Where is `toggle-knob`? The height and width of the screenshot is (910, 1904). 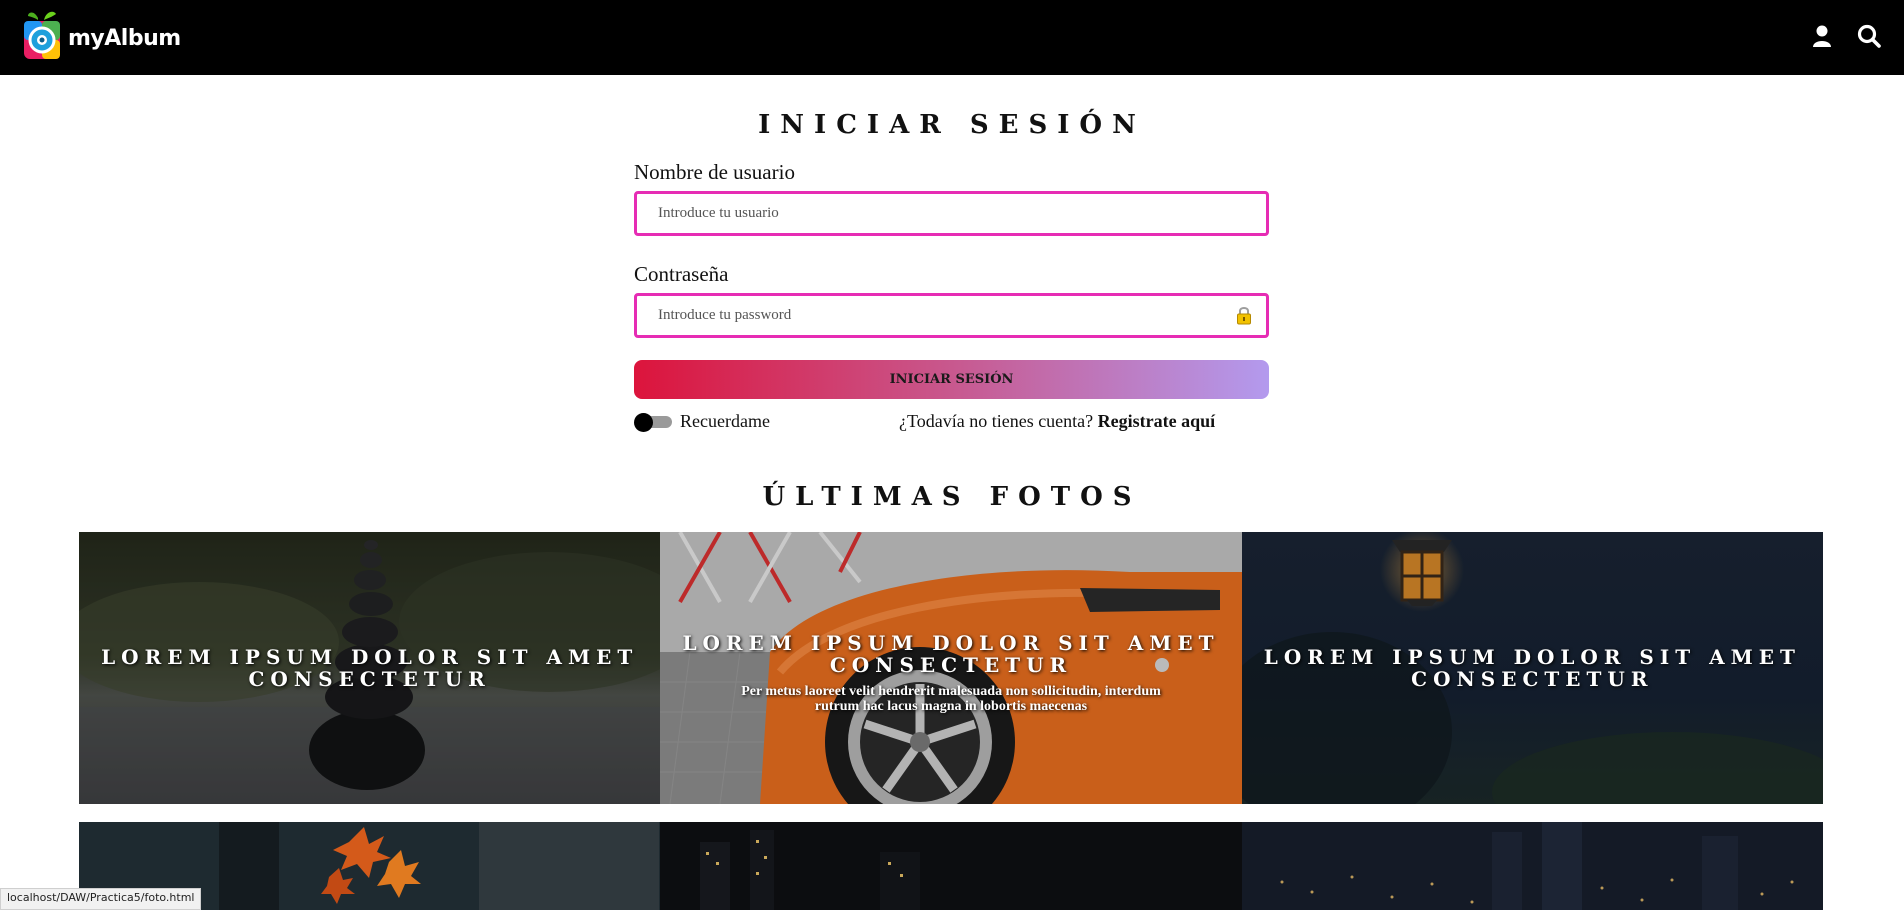
toggle-knob is located at coordinates (643, 422).